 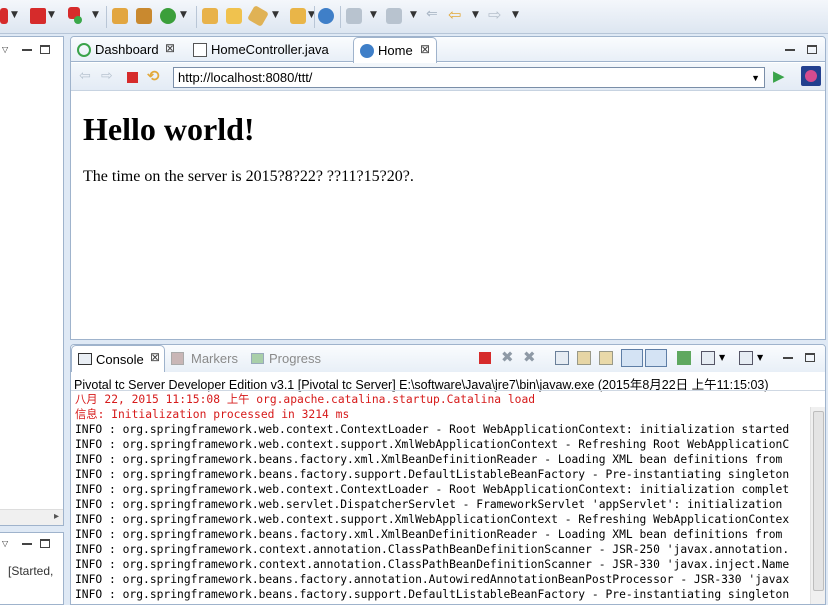 What do you see at coordinates (177, 358) in the screenshot?
I see `markers-icon` at bounding box center [177, 358].